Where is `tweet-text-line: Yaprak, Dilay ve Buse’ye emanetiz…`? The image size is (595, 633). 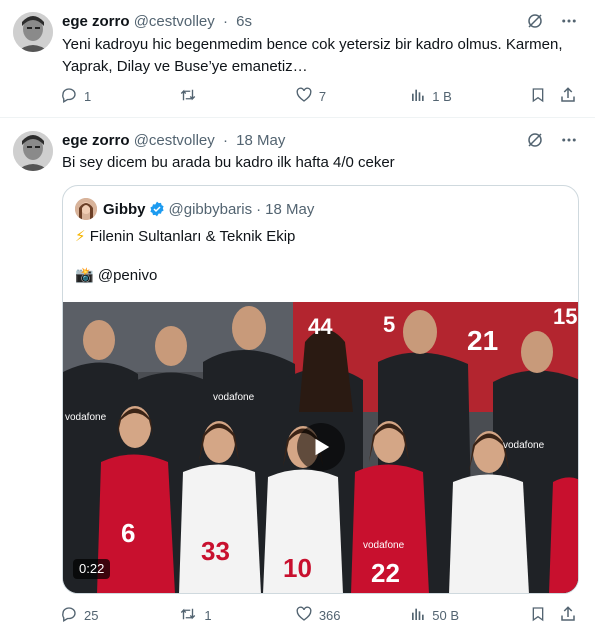
tweet-text-line: Yaprak, Dilay ve Buse’ye emanetiz… is located at coordinates (185, 66).